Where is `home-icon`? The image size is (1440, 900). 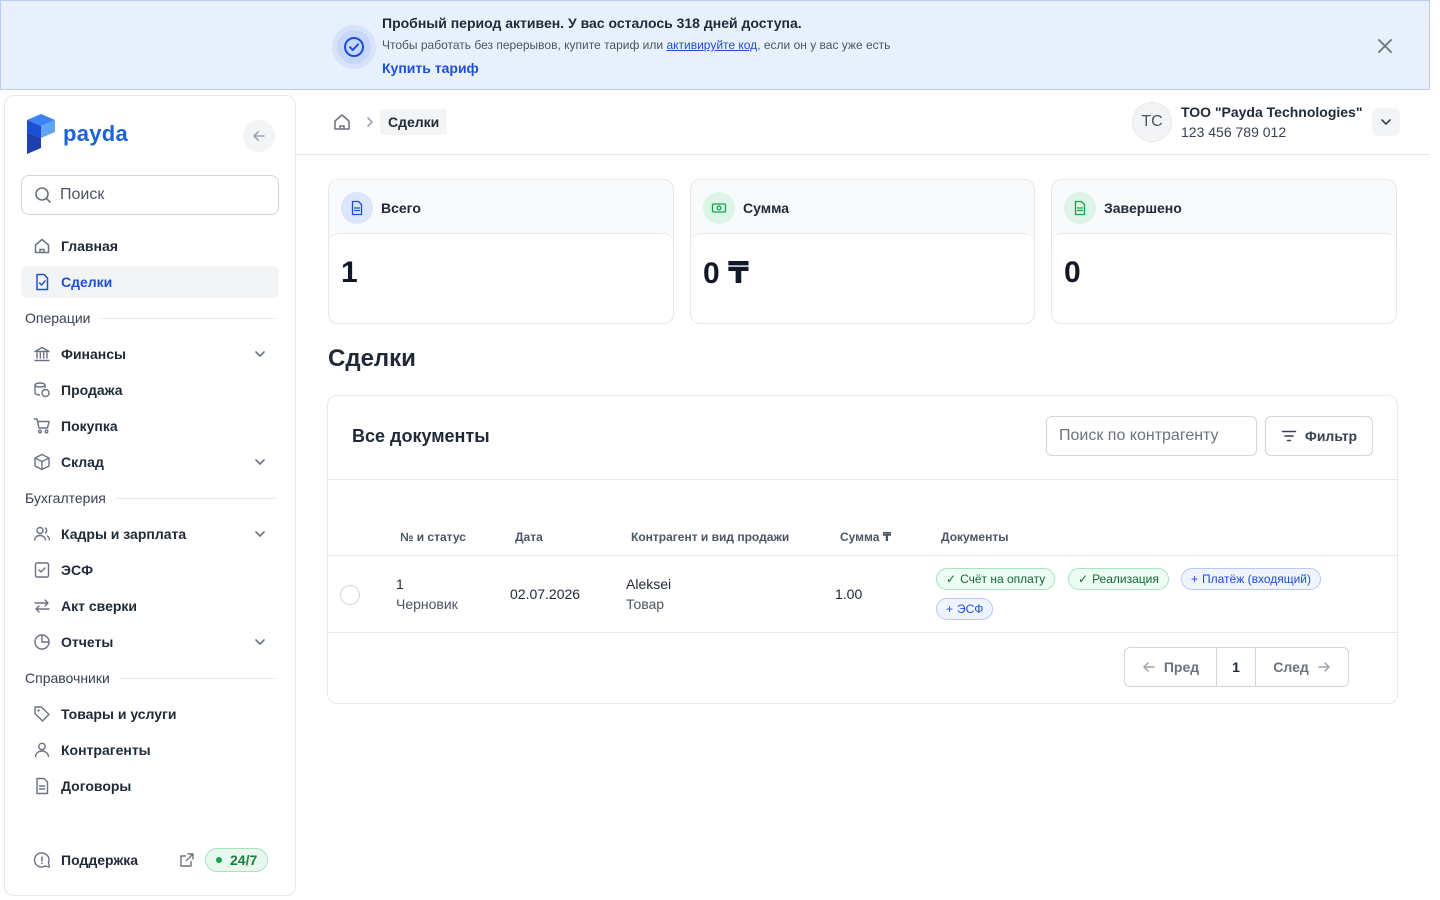 home-icon is located at coordinates (42, 246).